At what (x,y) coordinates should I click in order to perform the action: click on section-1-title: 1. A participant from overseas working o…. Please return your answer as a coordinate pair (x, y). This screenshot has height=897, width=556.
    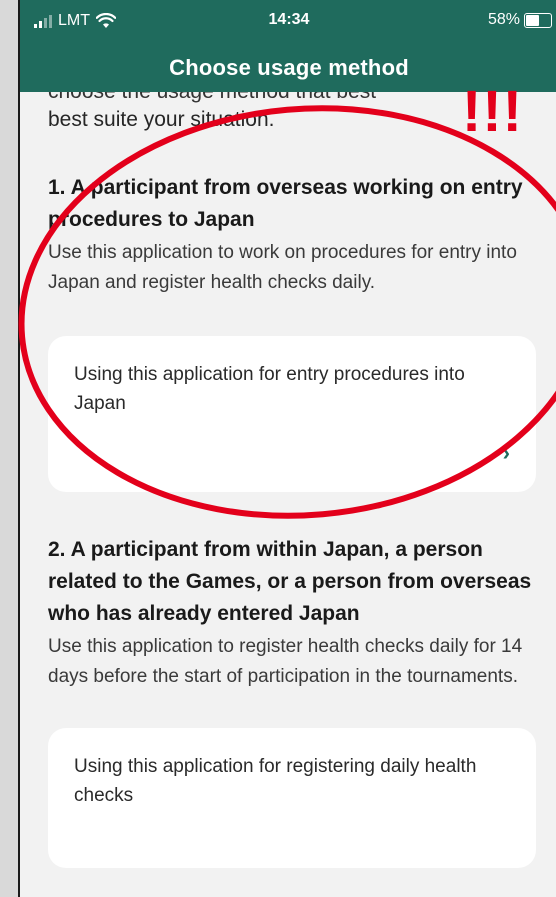
    Looking at the image, I should click on (285, 203).